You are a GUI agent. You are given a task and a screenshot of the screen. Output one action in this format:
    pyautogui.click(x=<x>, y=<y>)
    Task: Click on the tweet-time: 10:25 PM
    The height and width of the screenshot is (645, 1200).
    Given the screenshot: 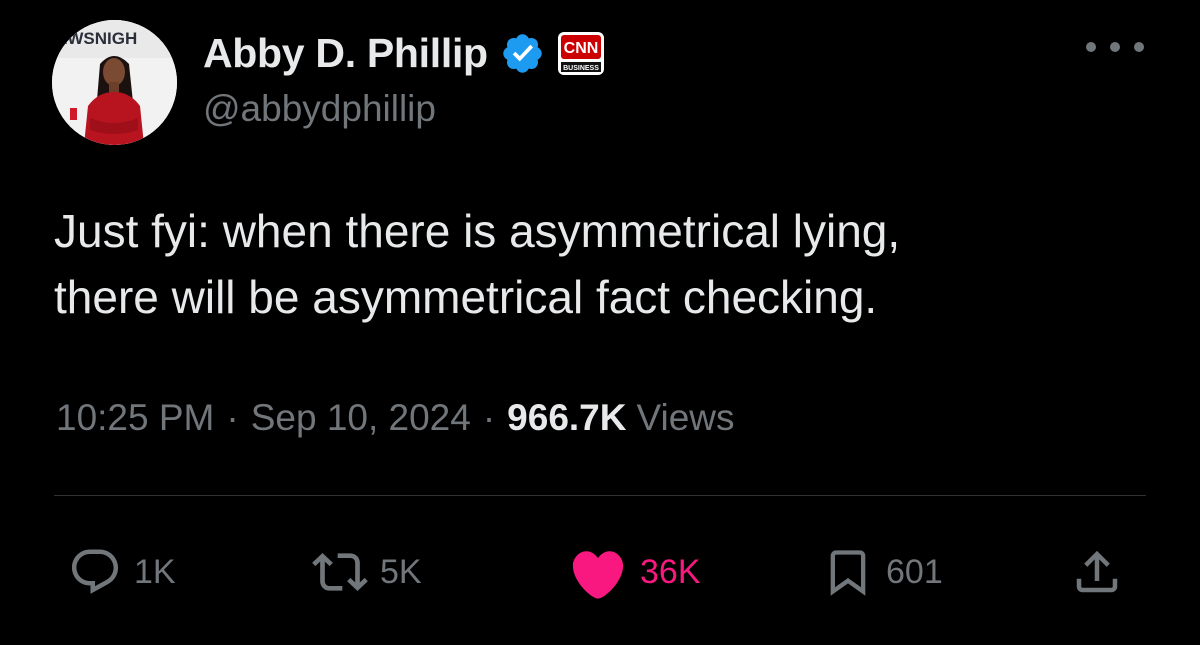 What is the action you would take?
    pyautogui.click(x=135, y=418)
    